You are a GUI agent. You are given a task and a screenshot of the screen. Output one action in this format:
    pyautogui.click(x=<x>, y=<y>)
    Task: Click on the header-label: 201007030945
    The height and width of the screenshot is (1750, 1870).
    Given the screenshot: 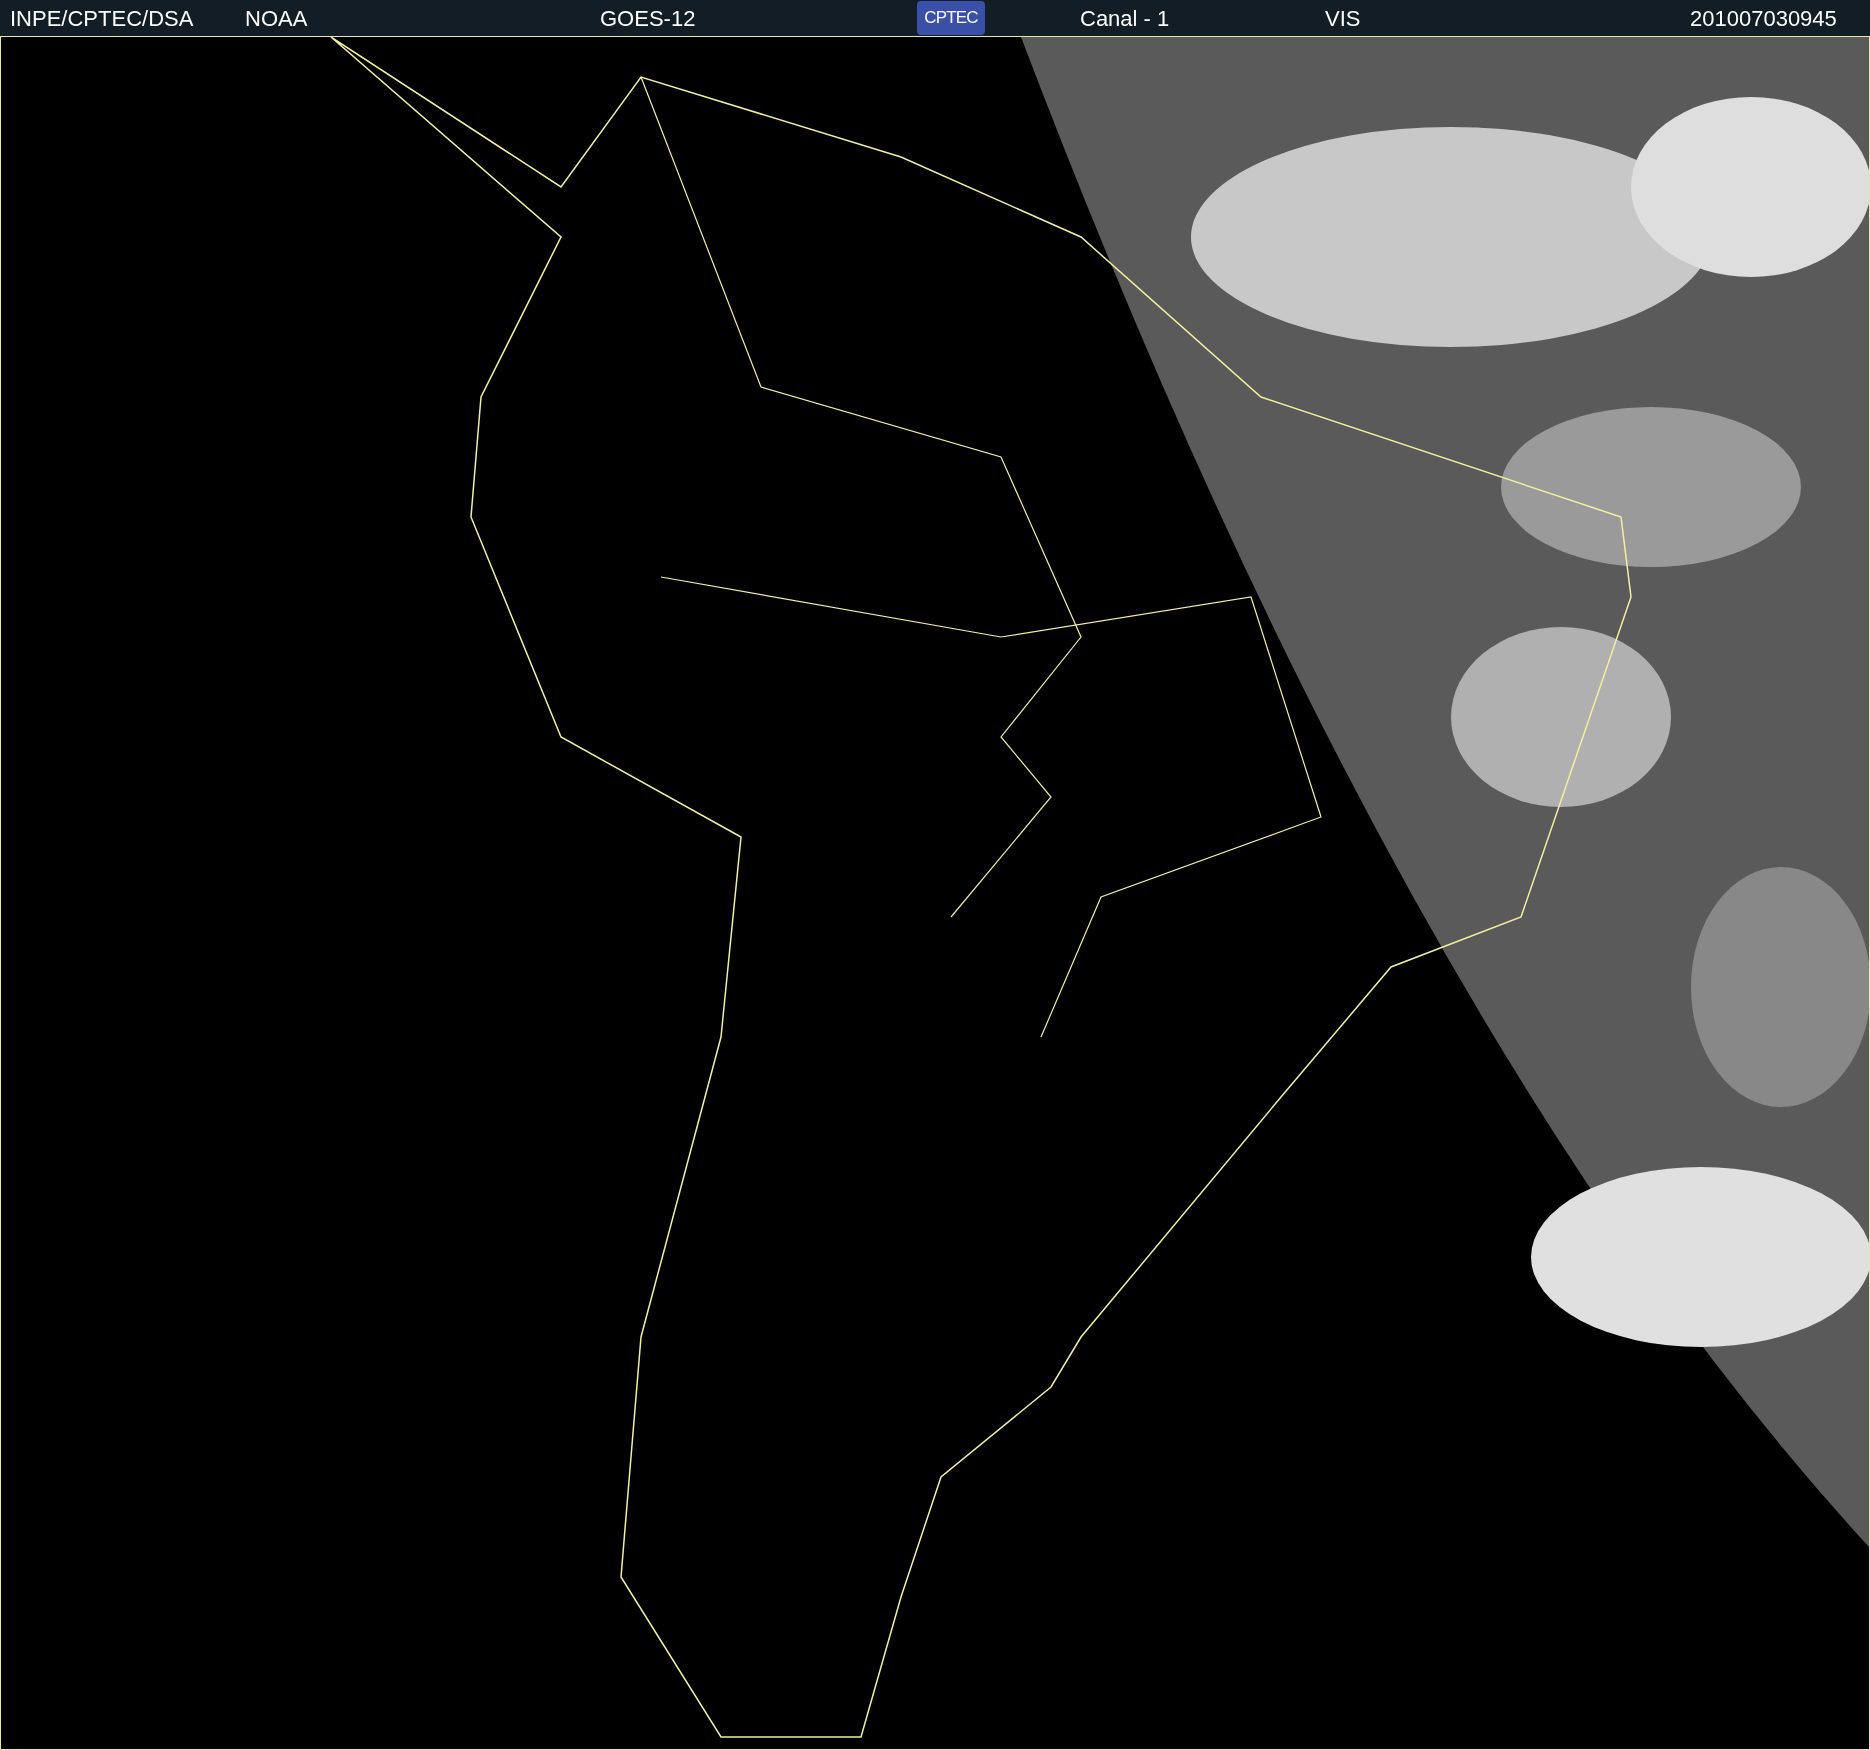 What is the action you would take?
    pyautogui.click(x=1763, y=18)
    